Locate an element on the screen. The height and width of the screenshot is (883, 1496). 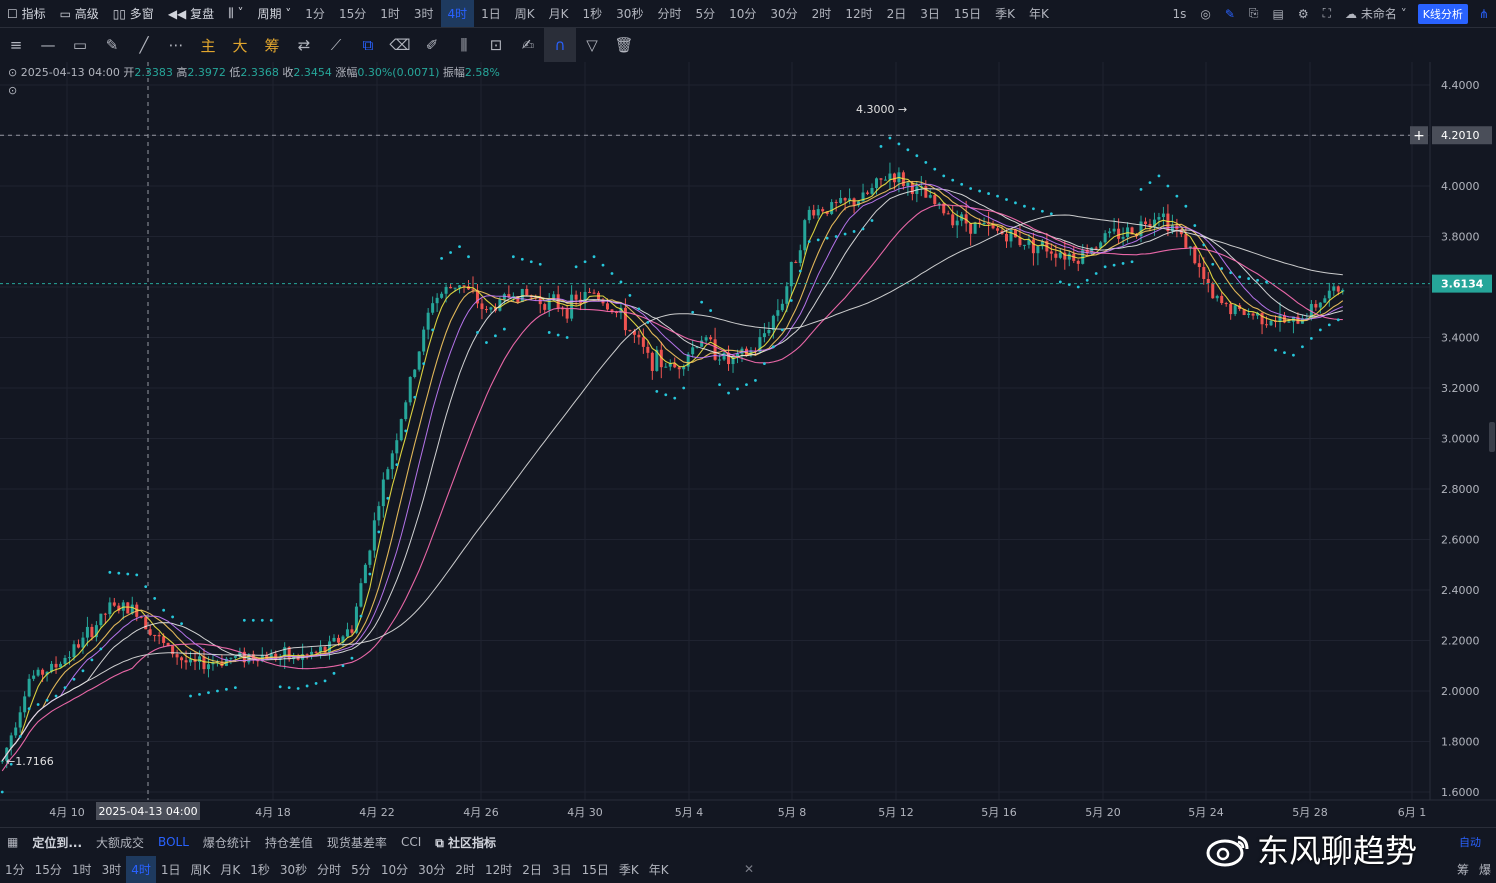
layout-button: ☁ 未命名 ˅ is located at coordinates (1376, 13).